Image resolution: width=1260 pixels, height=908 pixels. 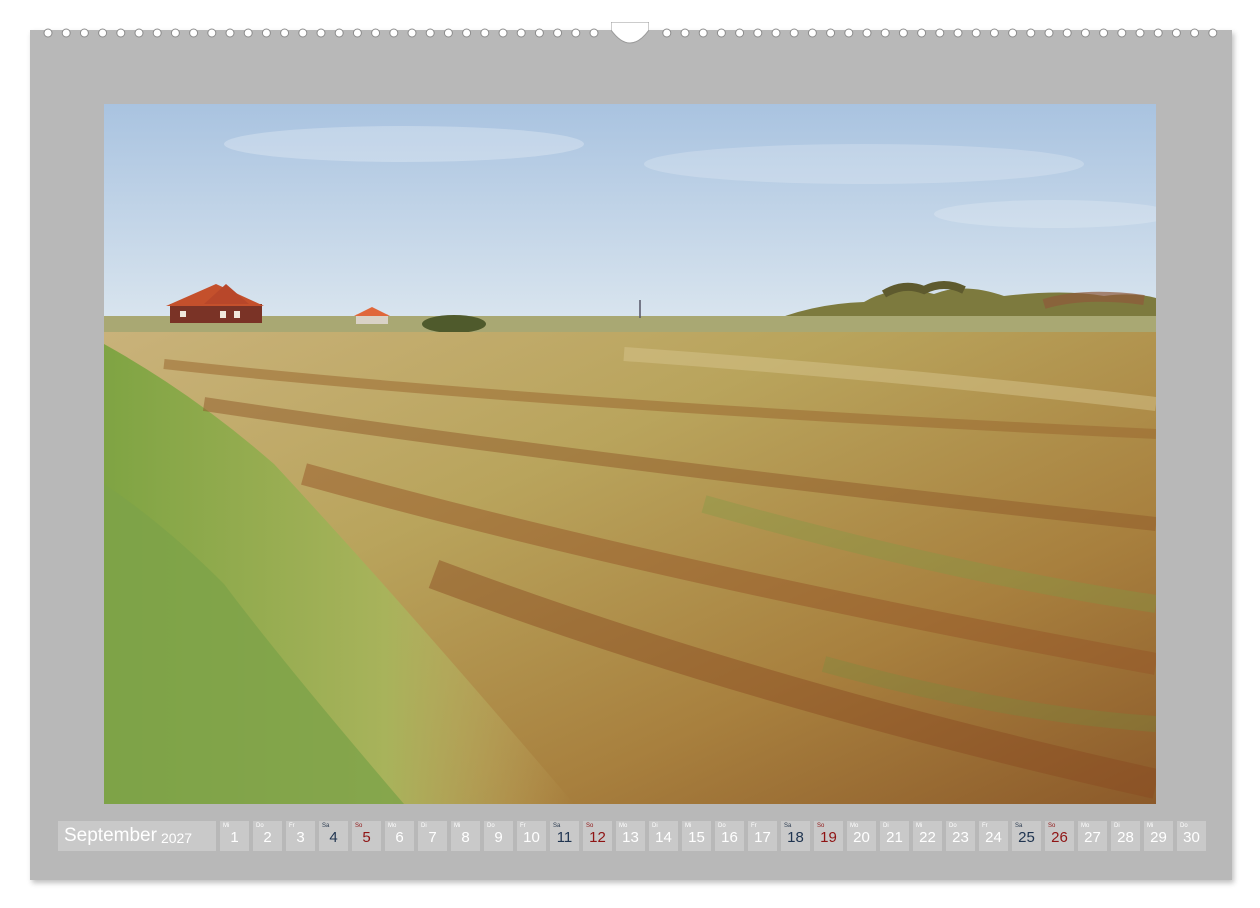 I want to click on day-number: 11, so click(x=564, y=837).